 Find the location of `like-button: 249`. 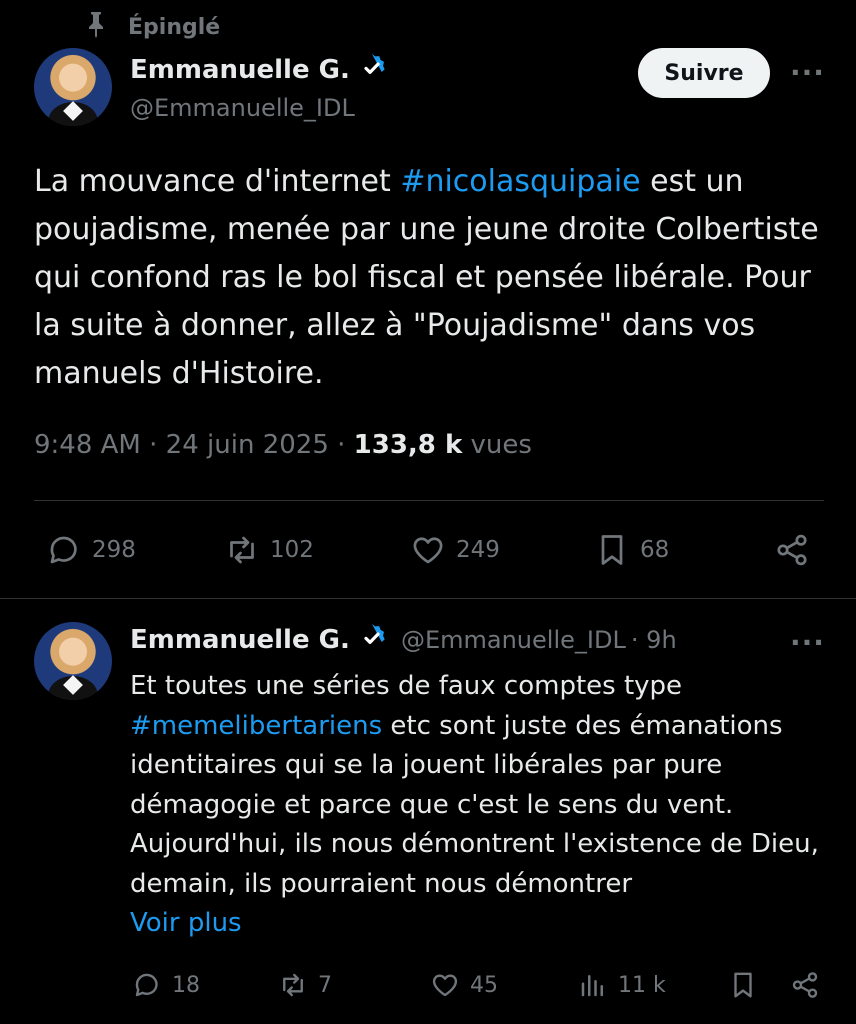

like-button: 249 is located at coordinates (455, 550).